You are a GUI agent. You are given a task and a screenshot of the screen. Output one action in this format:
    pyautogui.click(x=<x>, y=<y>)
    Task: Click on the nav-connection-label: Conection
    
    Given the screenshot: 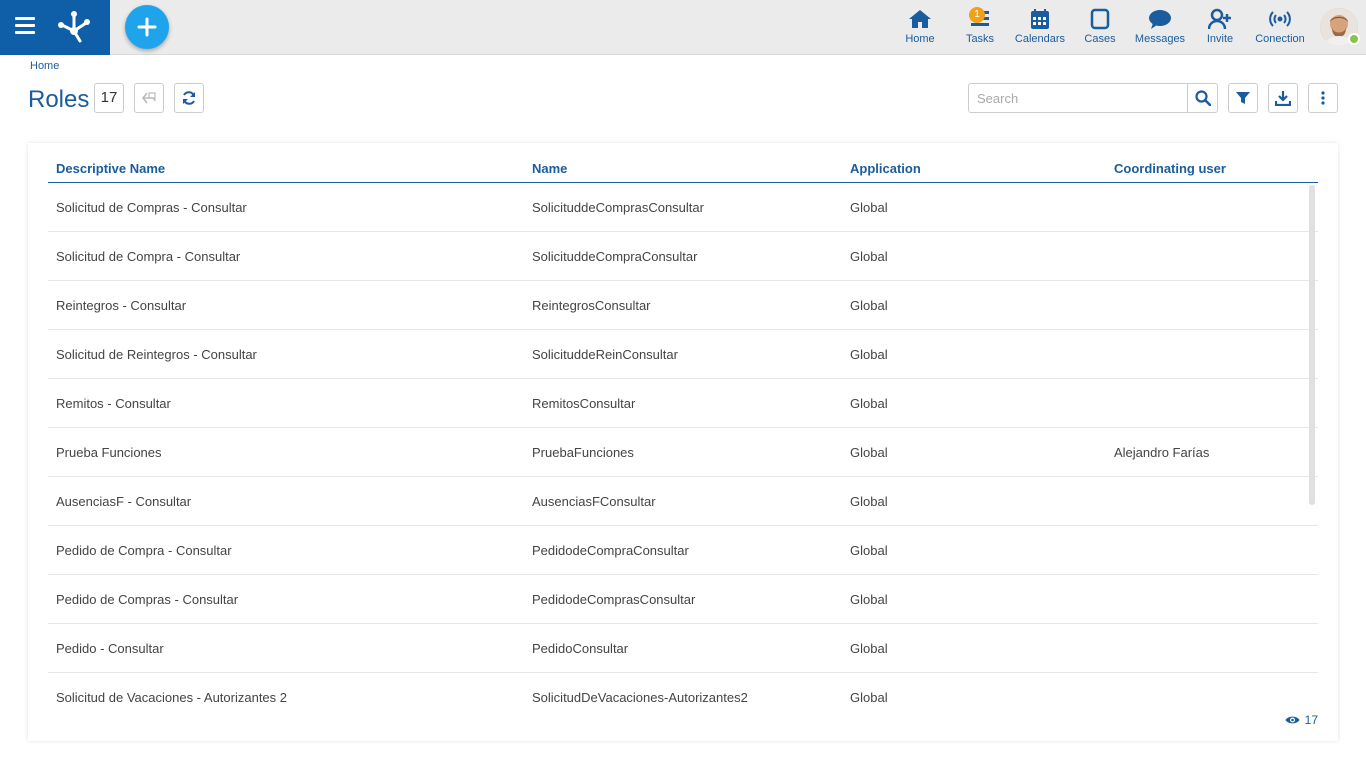 What is the action you would take?
    pyautogui.click(x=1280, y=39)
    